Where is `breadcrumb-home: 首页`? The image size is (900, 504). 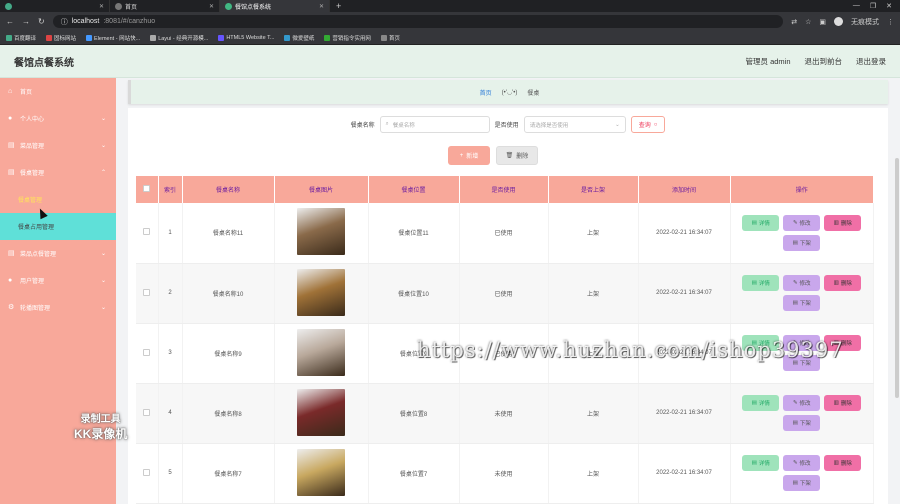 breadcrumb-home: 首页 is located at coordinates (486, 92).